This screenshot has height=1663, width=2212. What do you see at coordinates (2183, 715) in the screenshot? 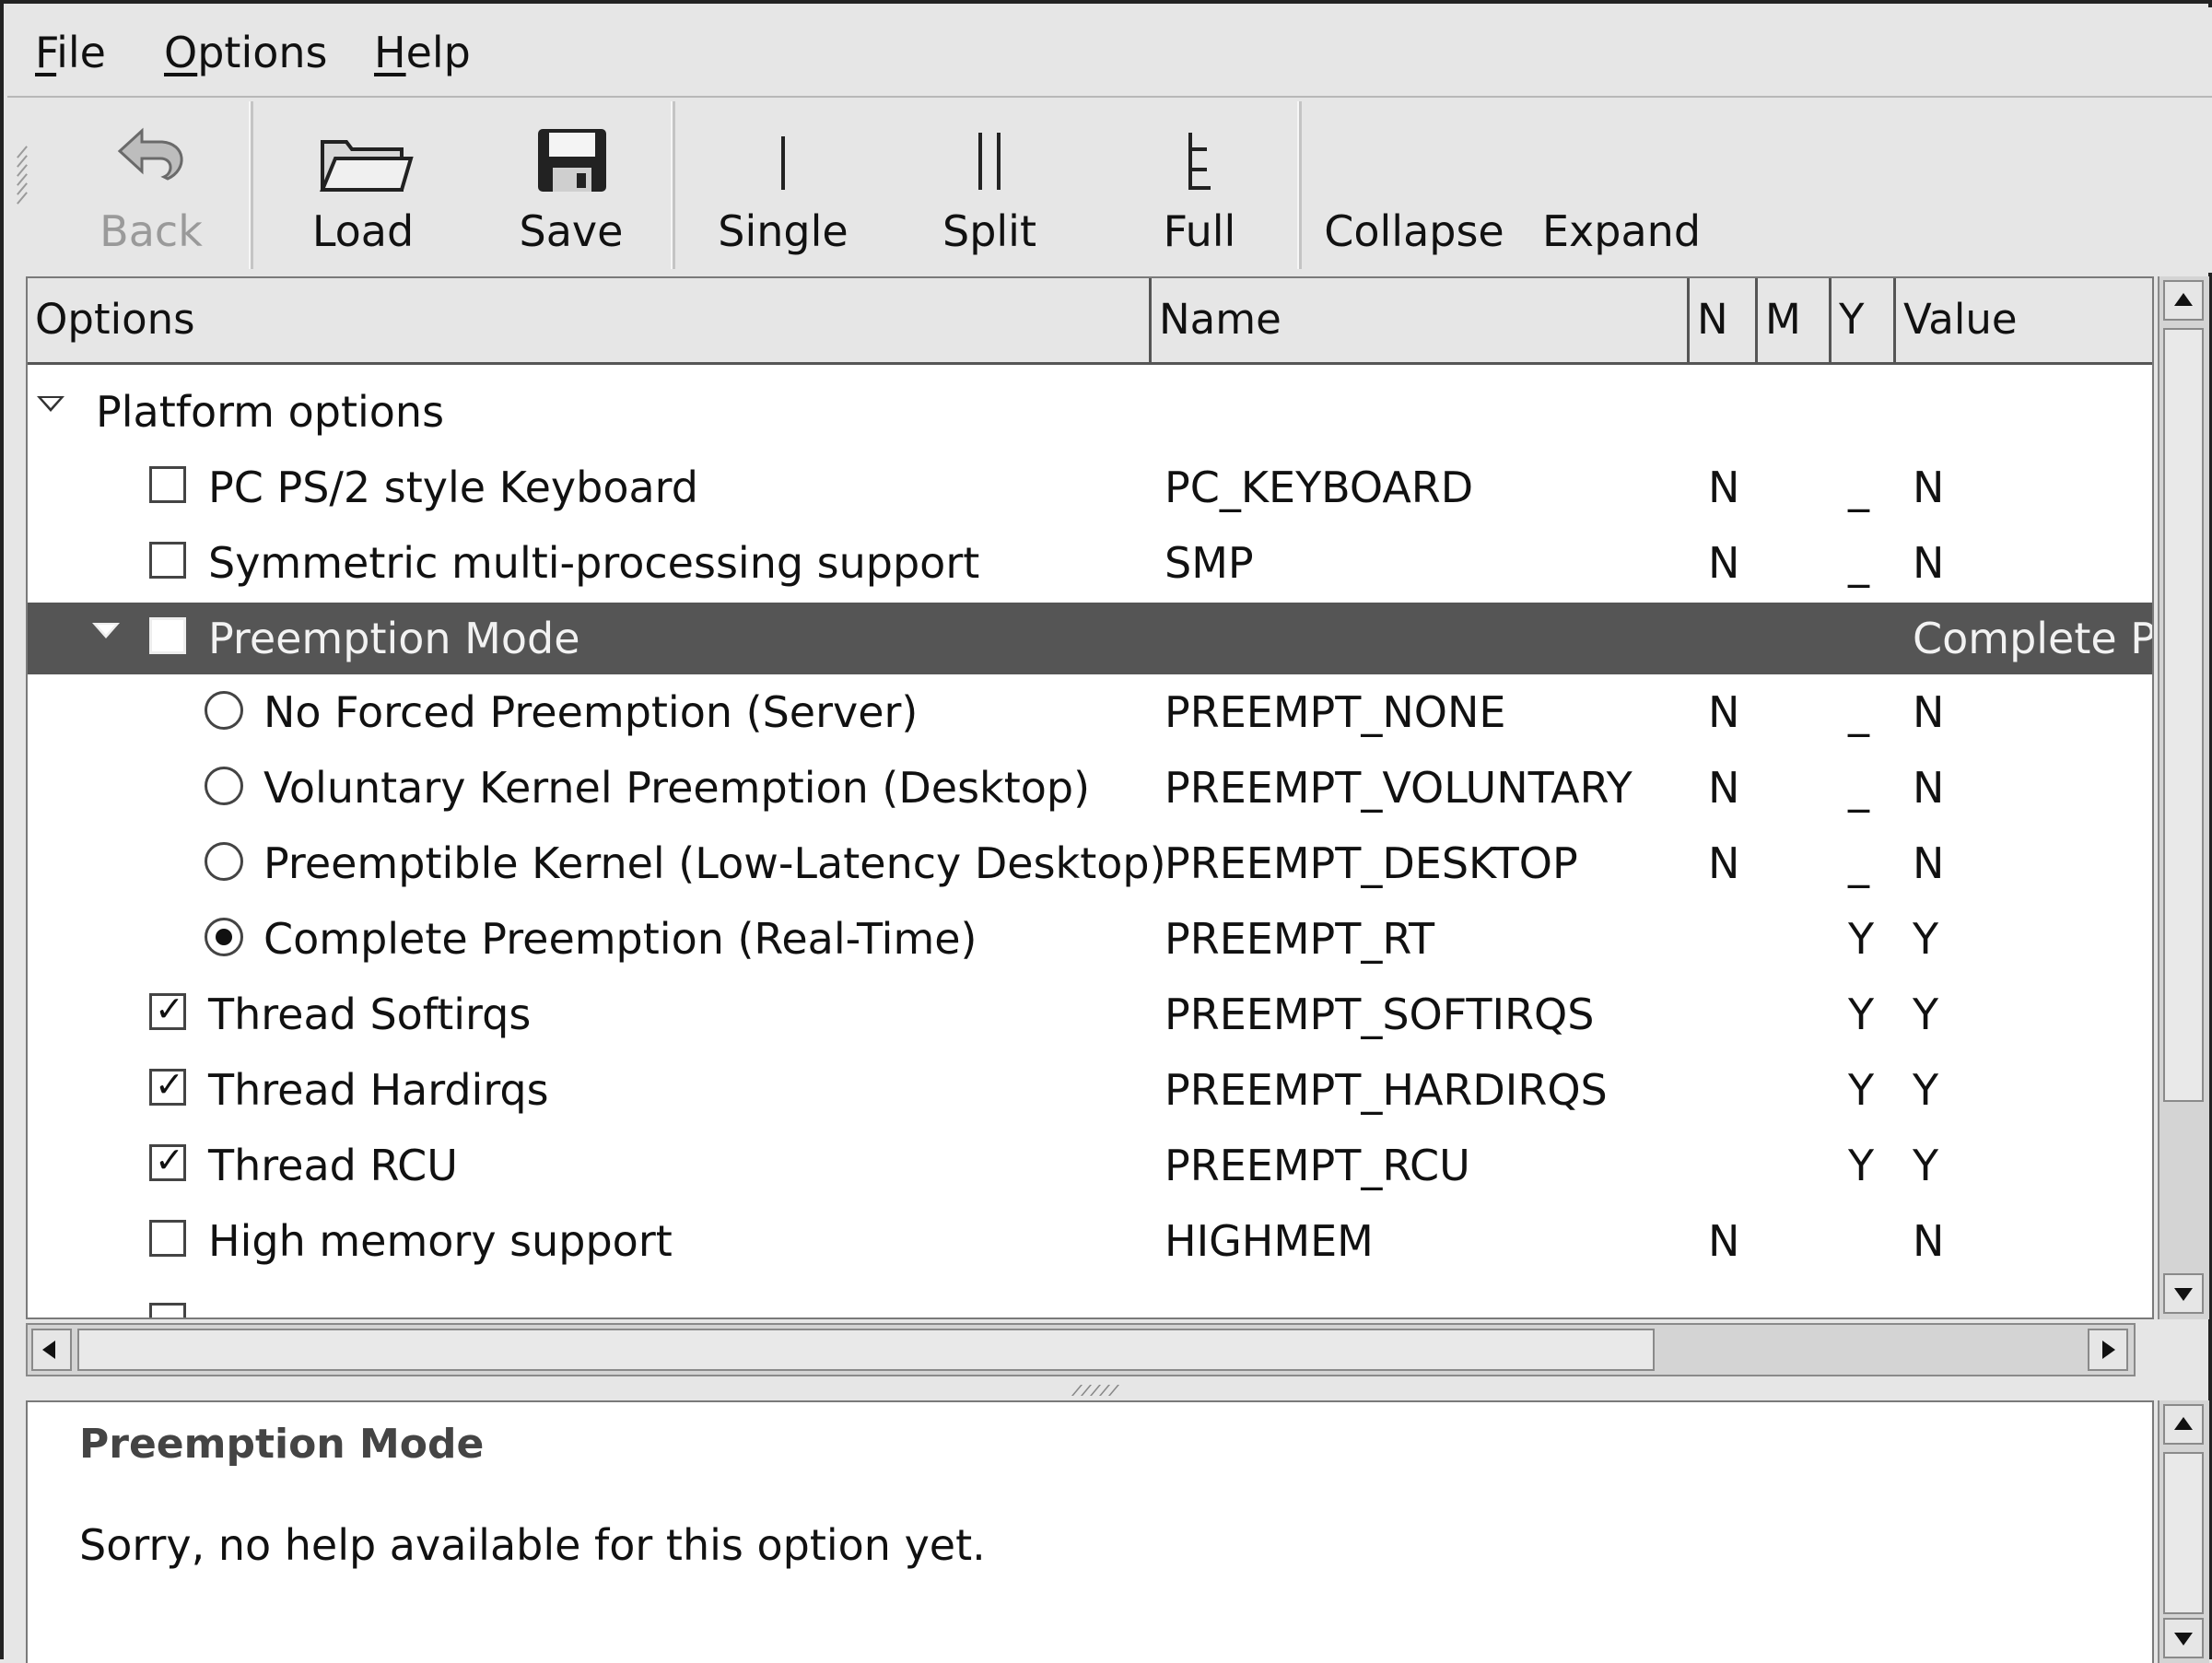
I see `tree-vertical-scroll-thumb` at bounding box center [2183, 715].